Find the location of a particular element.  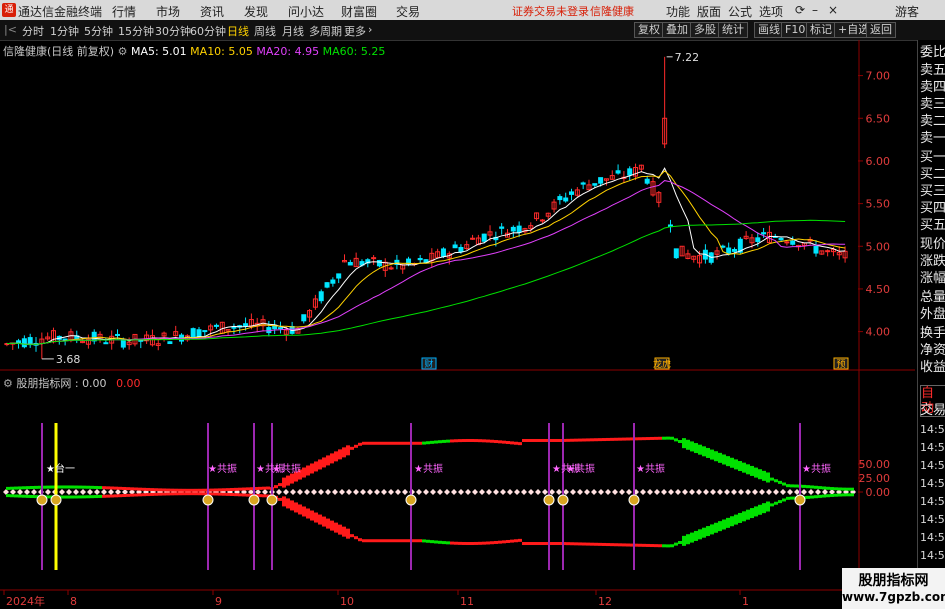

menu-item-ask: 问小达 is located at coordinates (306, 11).